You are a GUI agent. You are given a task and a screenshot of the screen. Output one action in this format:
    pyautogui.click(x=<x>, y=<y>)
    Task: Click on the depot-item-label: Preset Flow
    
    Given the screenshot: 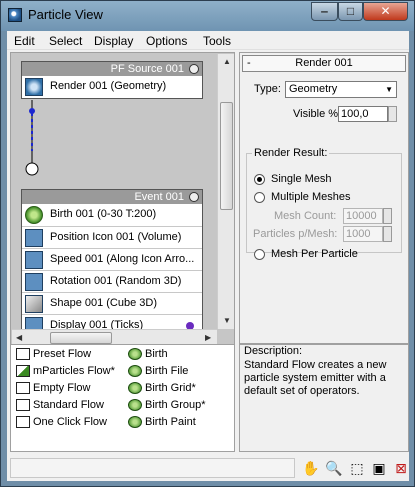 What is the action you would take?
    pyautogui.click(x=62, y=354)
    